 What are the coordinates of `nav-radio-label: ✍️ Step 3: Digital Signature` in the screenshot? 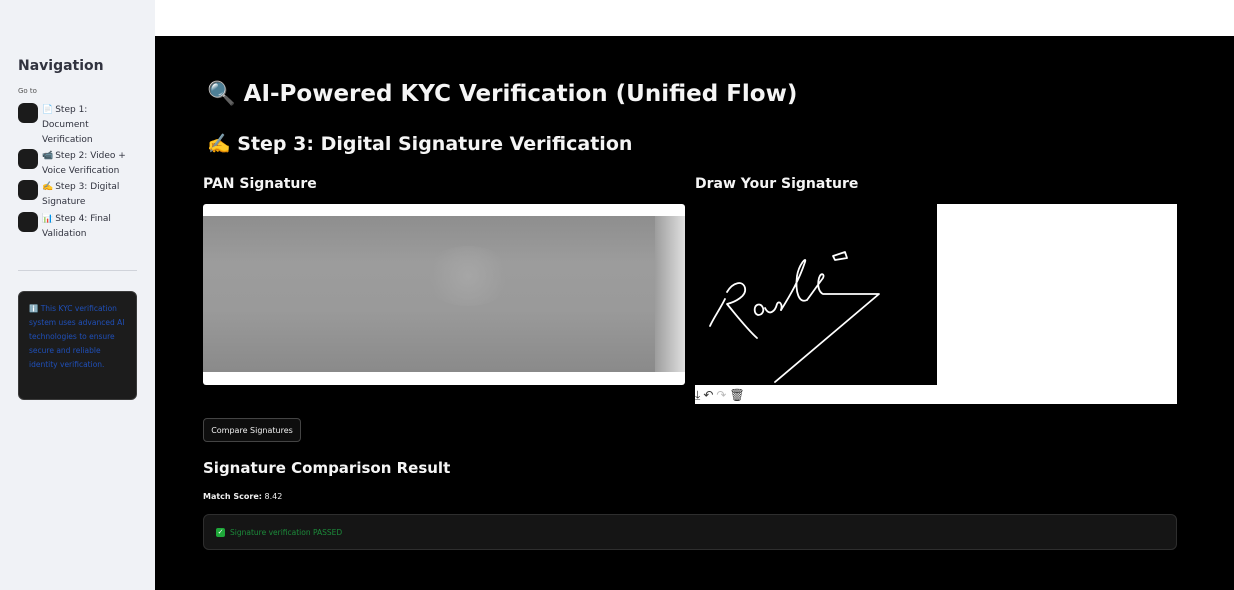 It's located at (81, 194).